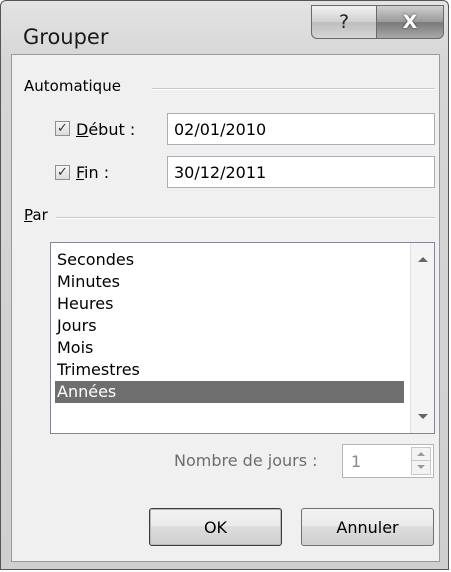 This screenshot has width=451, height=572. What do you see at coordinates (224, 28) in the screenshot?
I see `title-bar: Grouper ? X` at bounding box center [224, 28].